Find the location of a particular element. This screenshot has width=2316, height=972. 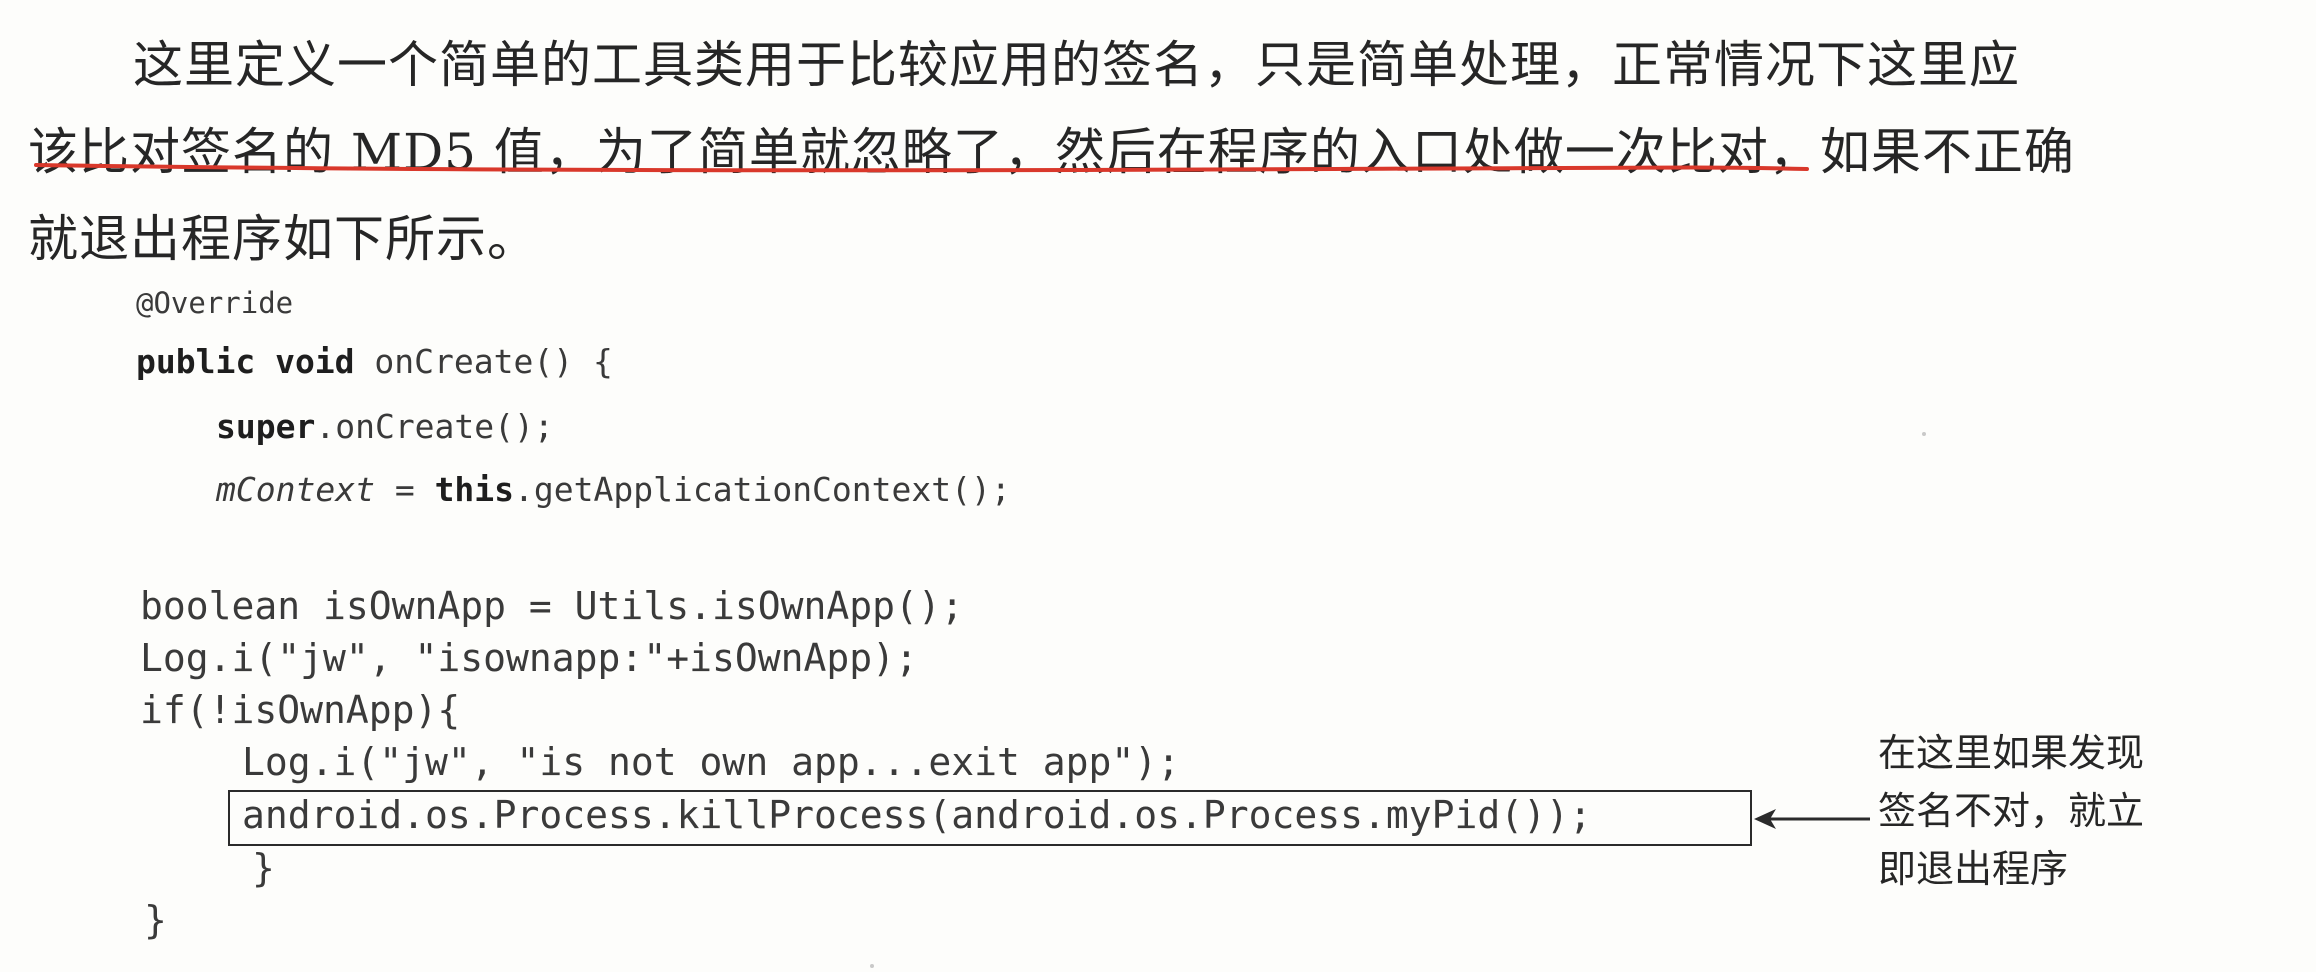

code-line-method-signature: public void onCreate() { is located at coordinates (374, 361).